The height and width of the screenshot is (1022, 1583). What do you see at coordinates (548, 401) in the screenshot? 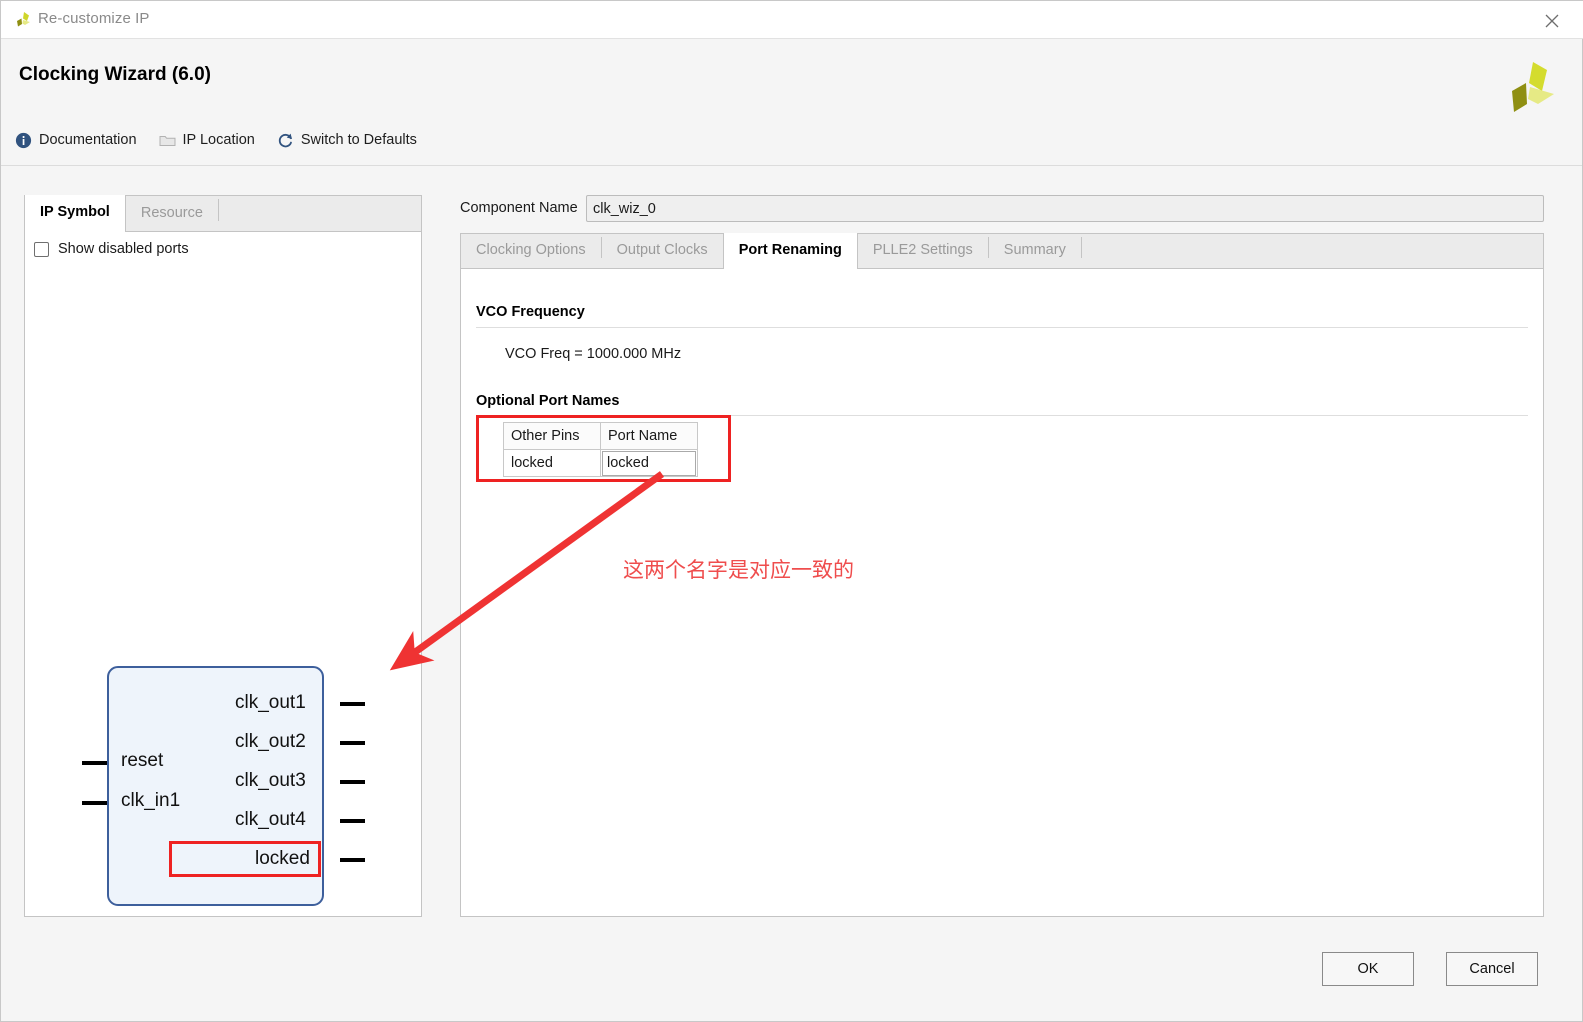
I see `optional-port-names-heading: Optional Port Names` at bounding box center [548, 401].